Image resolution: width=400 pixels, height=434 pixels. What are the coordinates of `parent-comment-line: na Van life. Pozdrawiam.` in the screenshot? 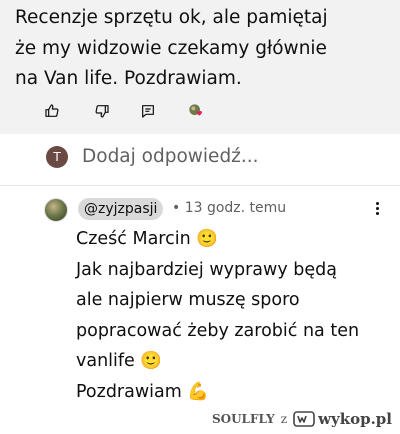 It's located at (128, 78).